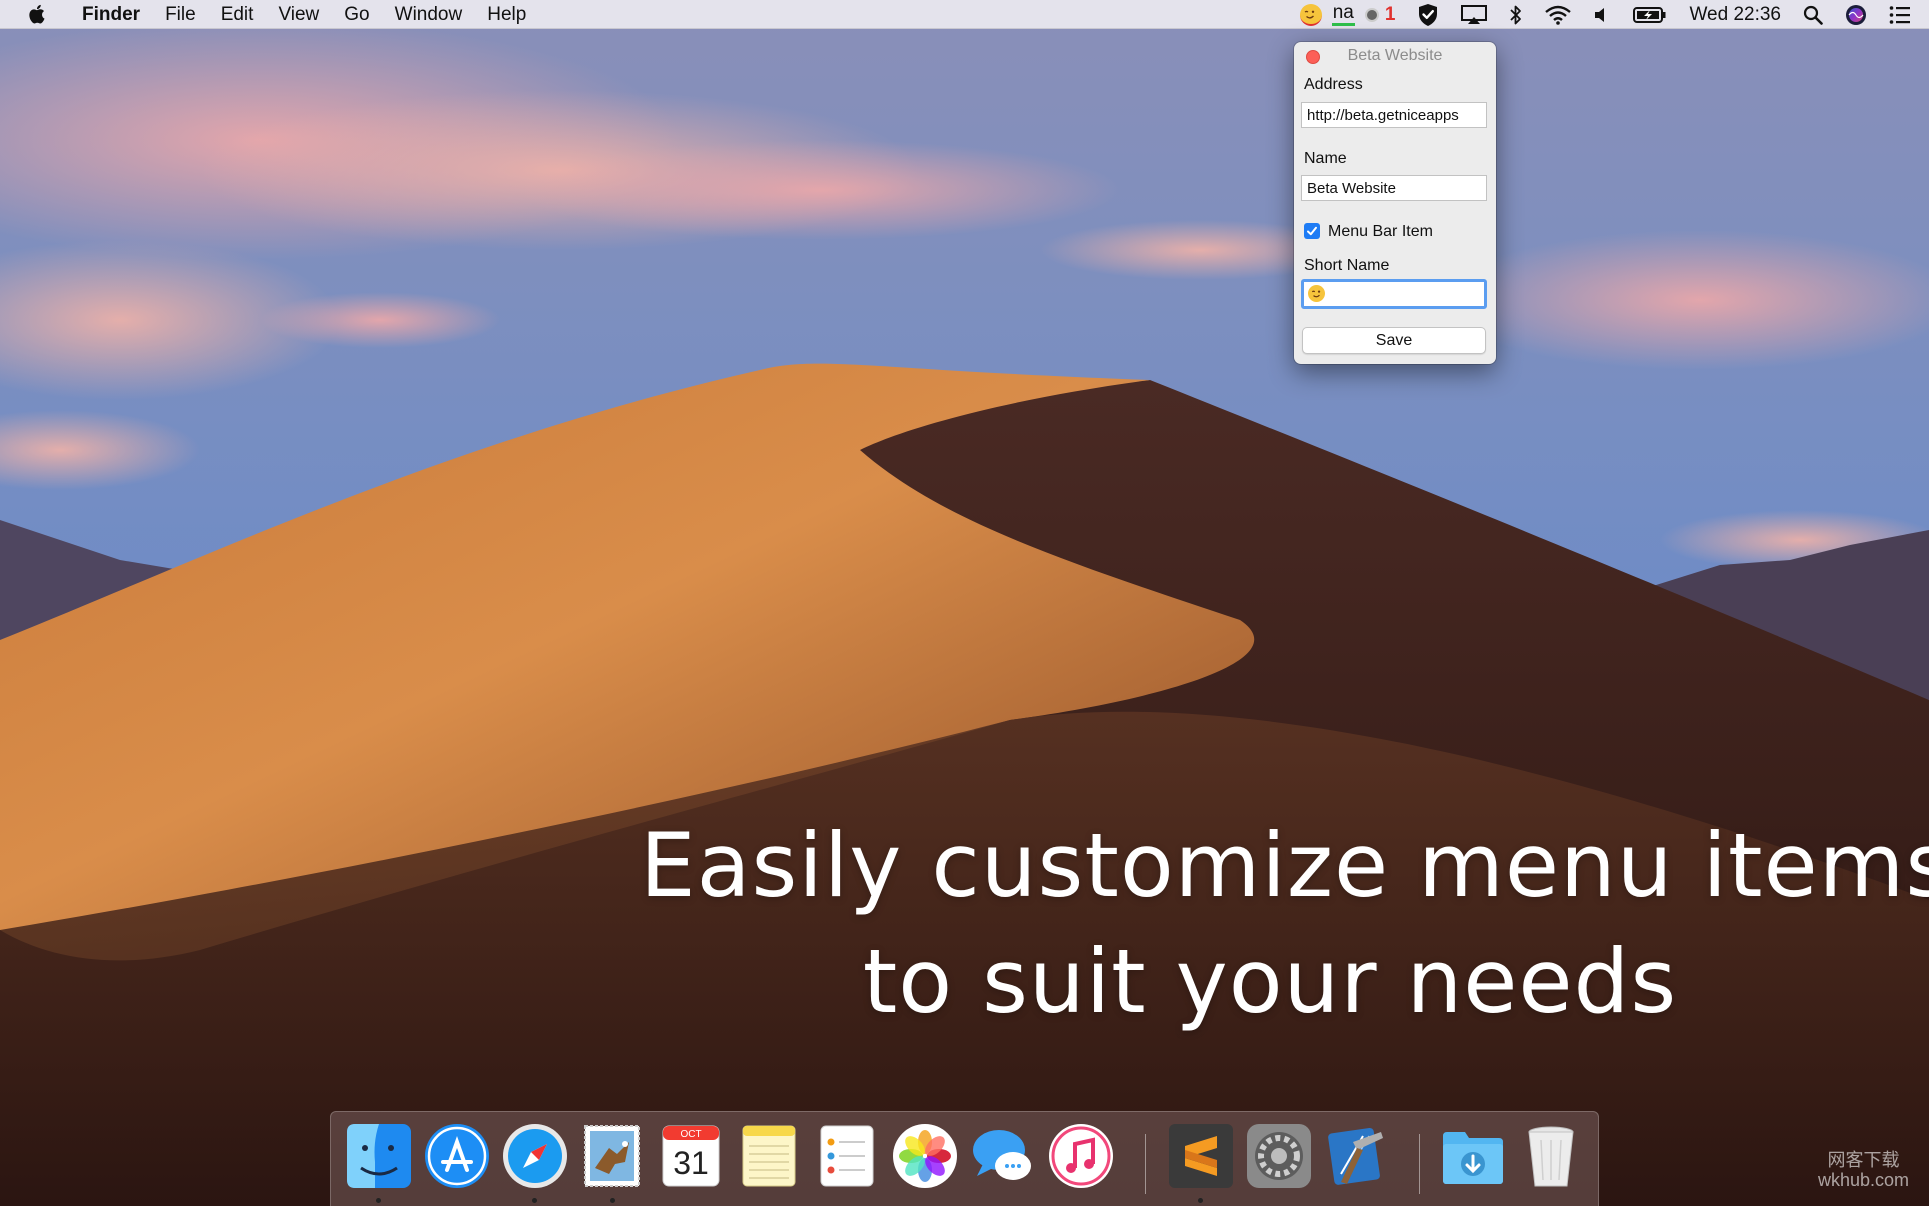 The image size is (1929, 1206). I want to click on calendar-day: 31, so click(691, 1163).